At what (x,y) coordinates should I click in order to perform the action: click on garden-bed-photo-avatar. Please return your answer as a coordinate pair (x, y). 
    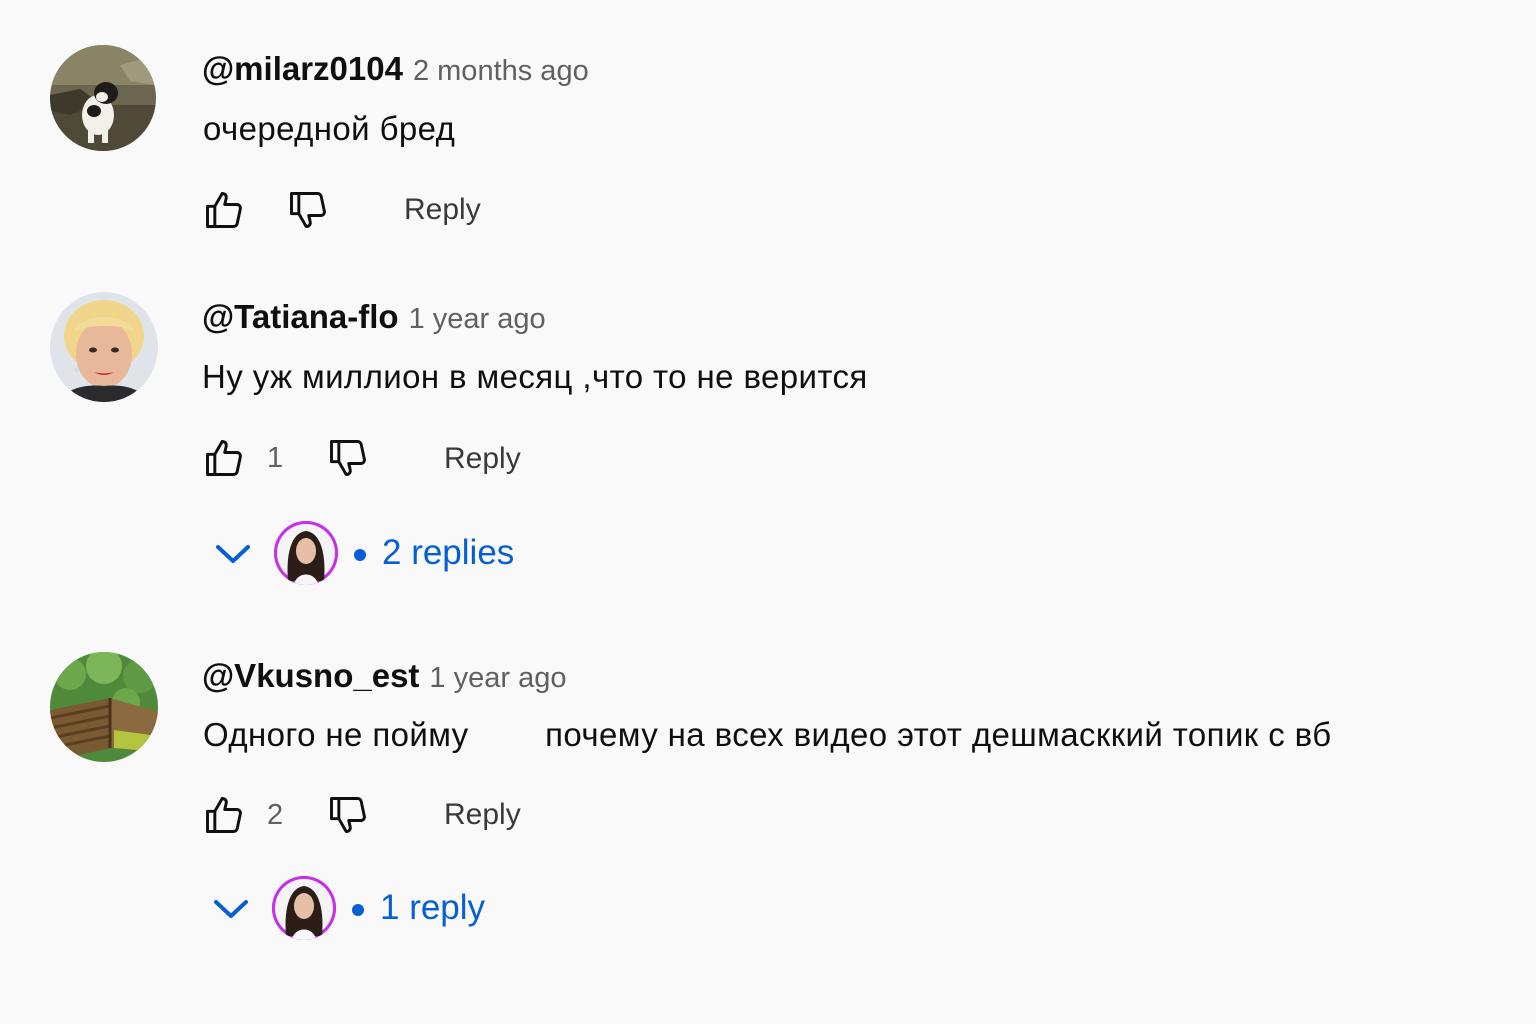
    Looking at the image, I should click on (104, 707).